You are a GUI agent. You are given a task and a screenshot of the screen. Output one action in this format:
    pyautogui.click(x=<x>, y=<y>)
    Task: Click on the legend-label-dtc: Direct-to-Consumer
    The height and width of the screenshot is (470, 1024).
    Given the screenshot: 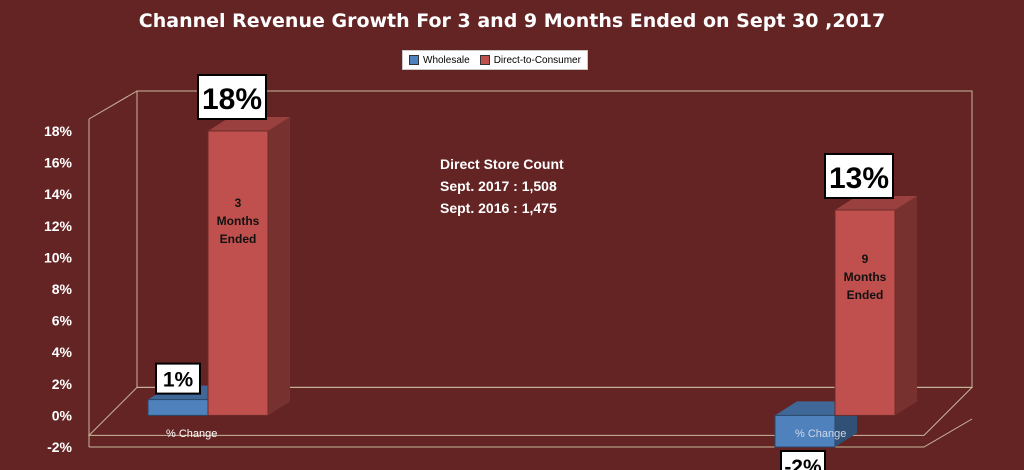 What is the action you would take?
    pyautogui.click(x=537, y=60)
    